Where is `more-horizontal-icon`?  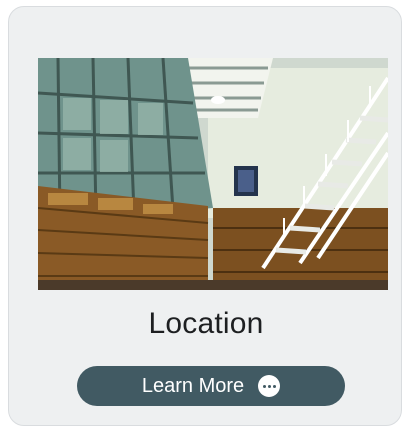
more-horizontal-icon is located at coordinates (269, 386).